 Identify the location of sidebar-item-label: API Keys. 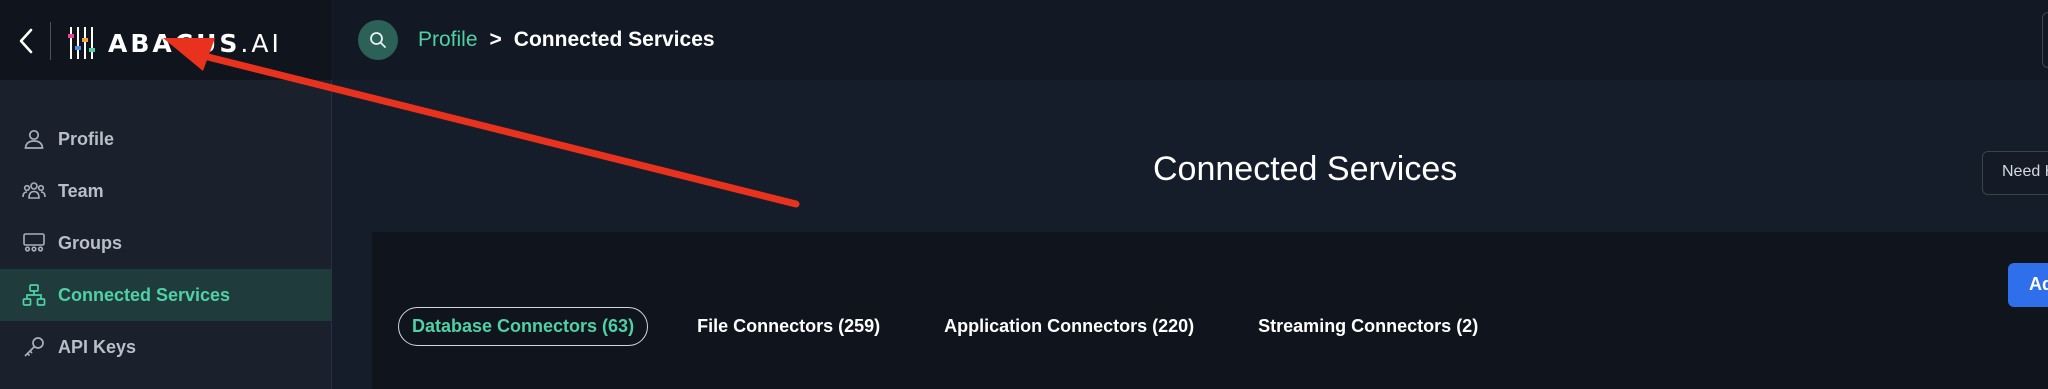
(97, 346).